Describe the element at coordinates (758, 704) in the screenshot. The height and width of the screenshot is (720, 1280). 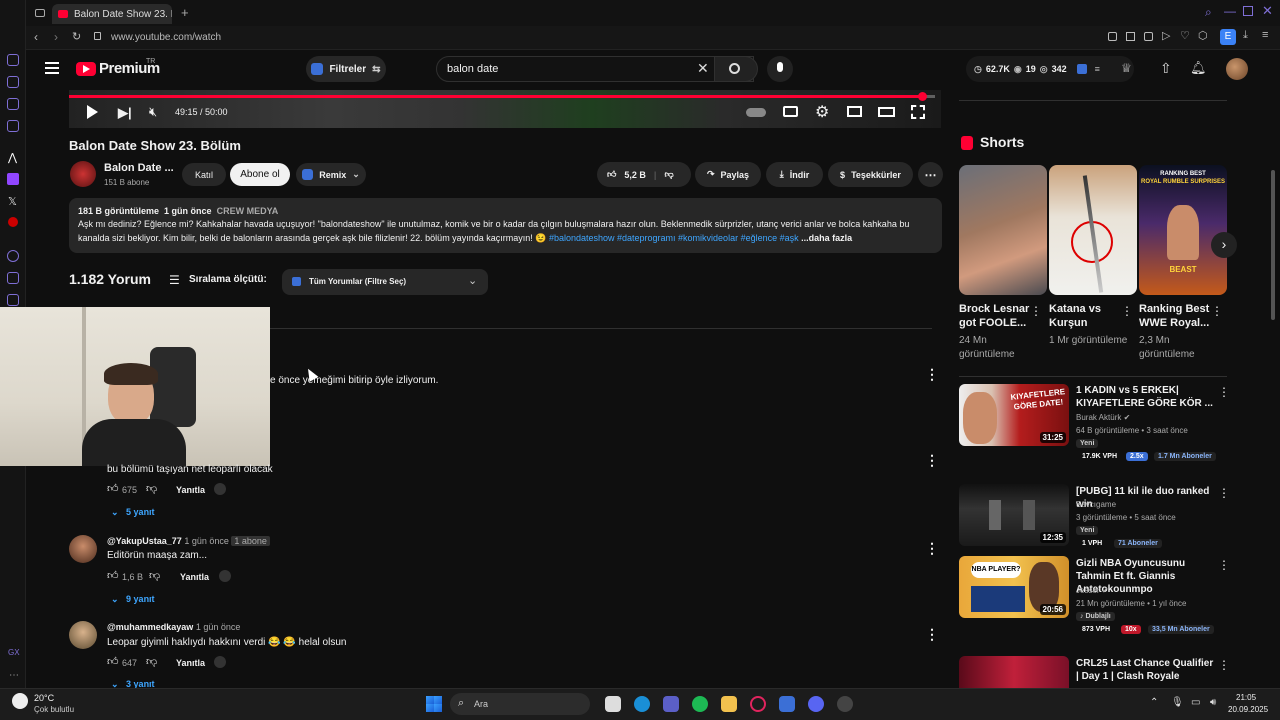
I see `opera-gx-icon` at that location.